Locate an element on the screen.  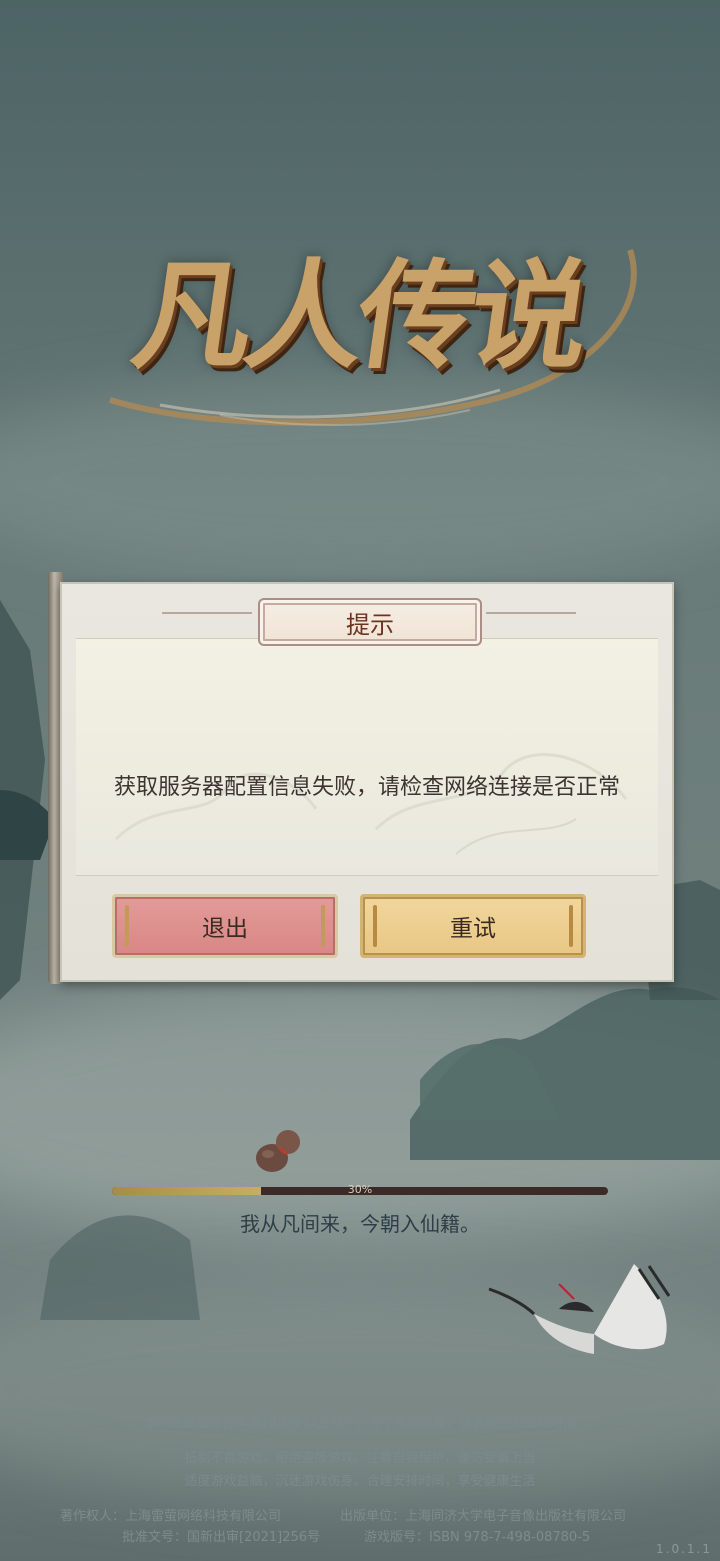
loading-tip: 我从凡间来，今朝入仙籍。 is located at coordinates (360, 1224).